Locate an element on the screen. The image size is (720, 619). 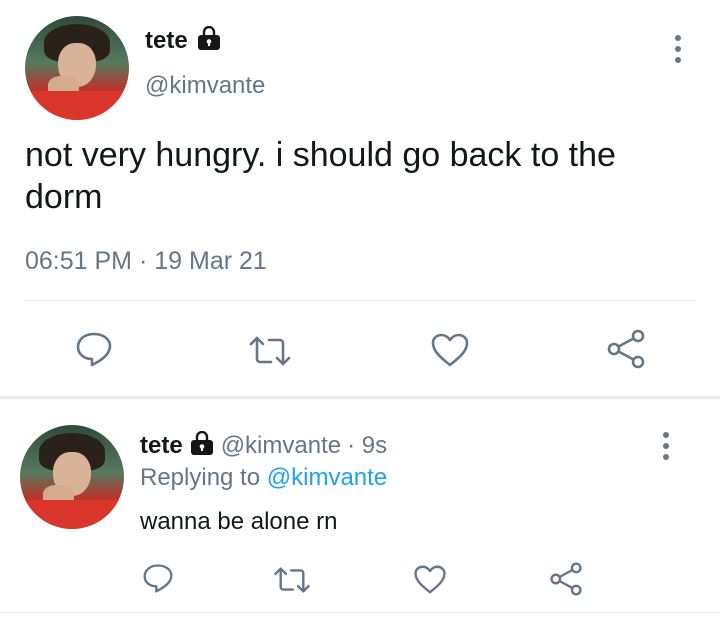
tweet-age: · 9s is located at coordinates (367, 445).